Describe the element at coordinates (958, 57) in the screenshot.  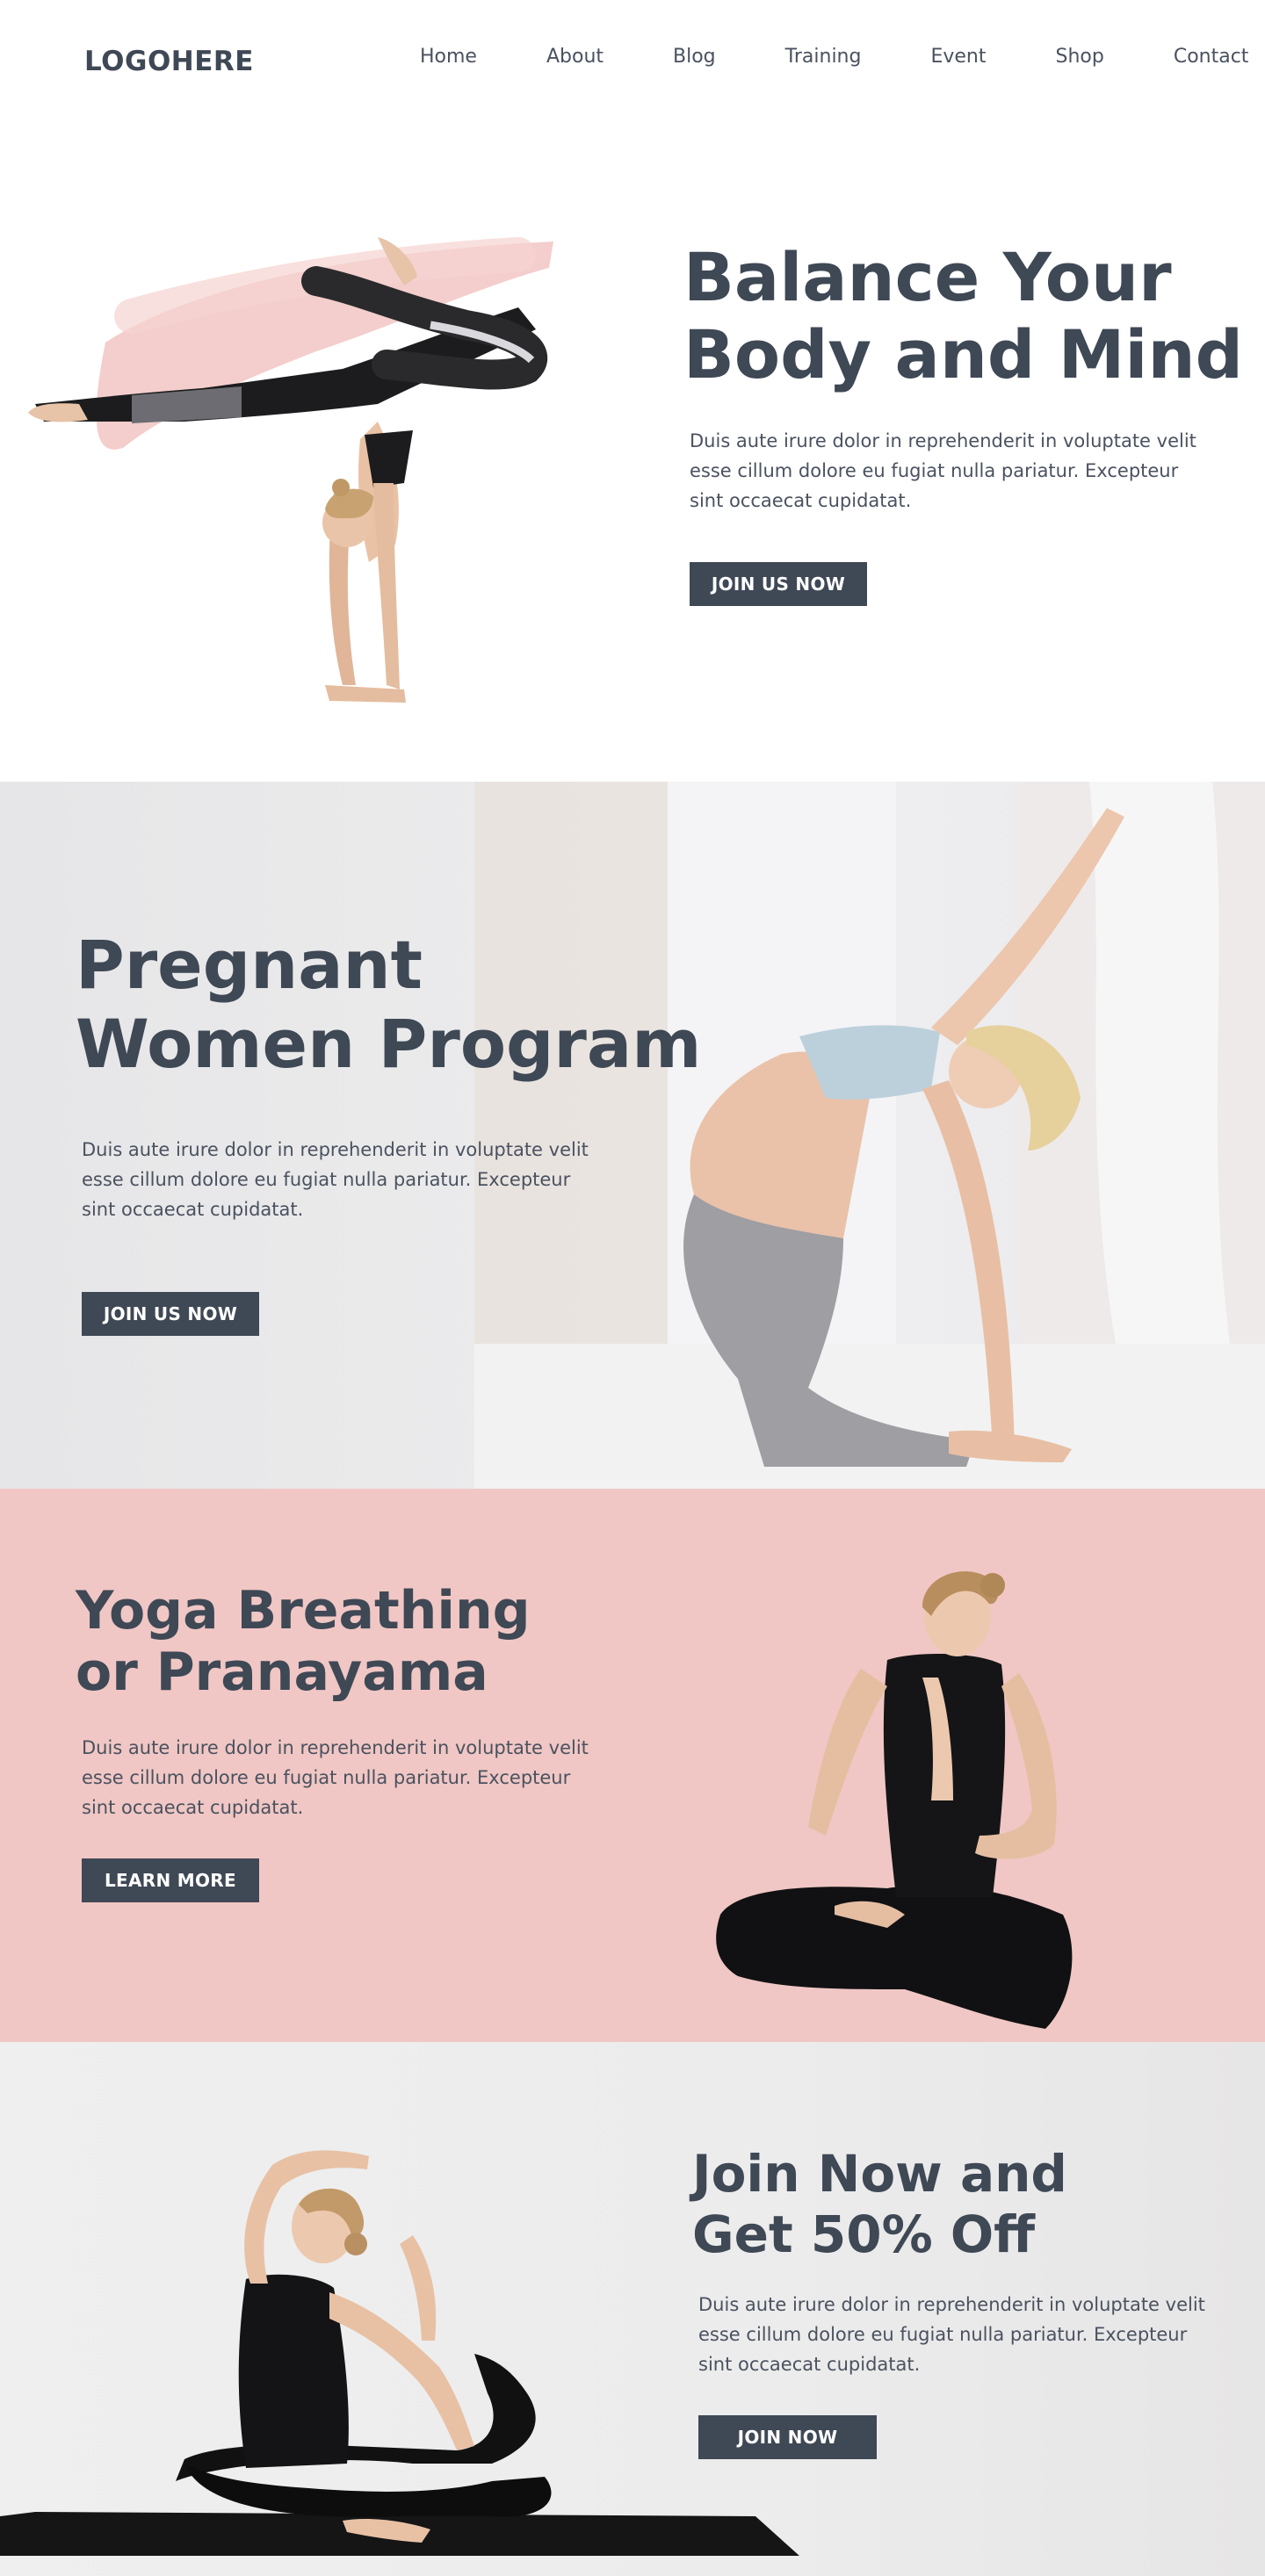
I see `nav-link-event: Event` at that location.